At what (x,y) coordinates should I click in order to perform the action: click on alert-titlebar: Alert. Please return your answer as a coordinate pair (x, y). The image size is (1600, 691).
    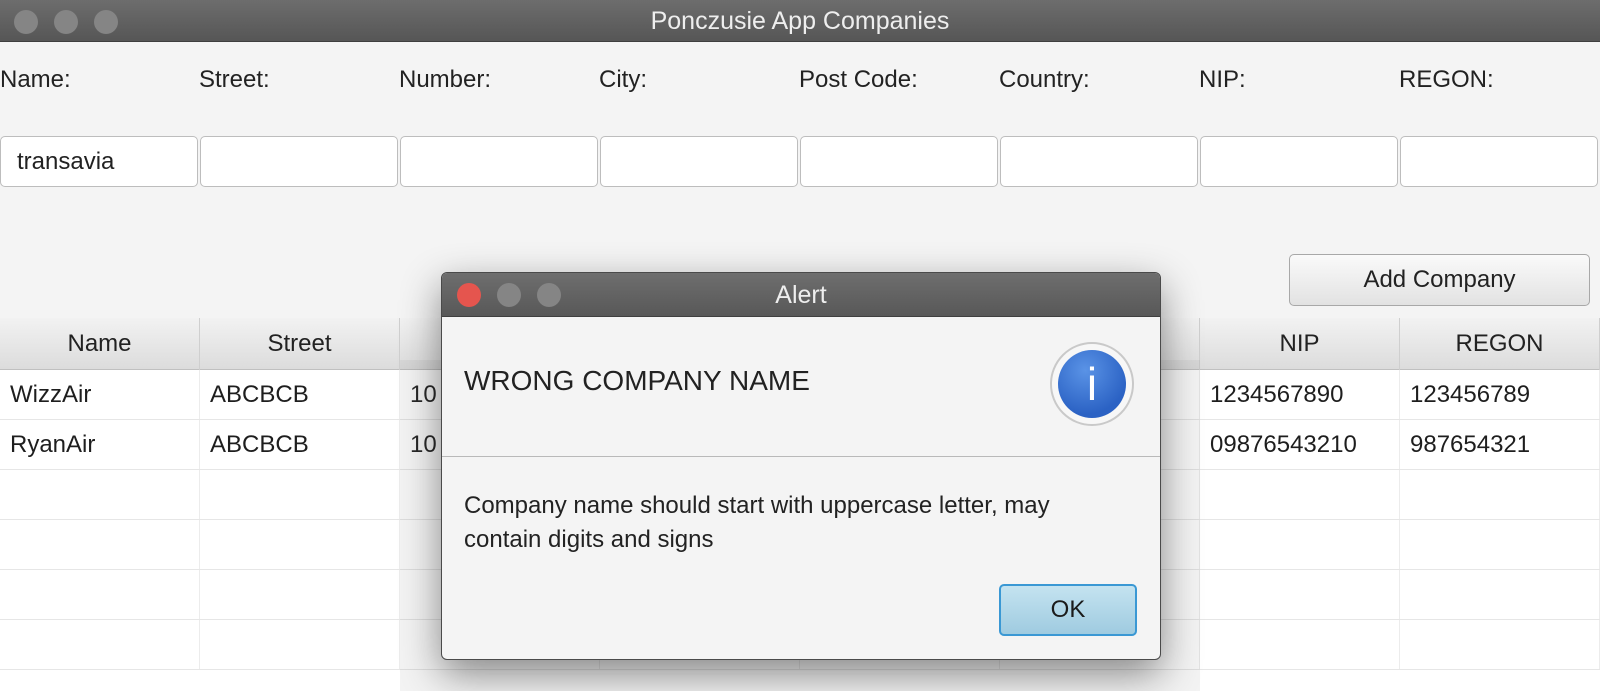
    Looking at the image, I should click on (801, 295).